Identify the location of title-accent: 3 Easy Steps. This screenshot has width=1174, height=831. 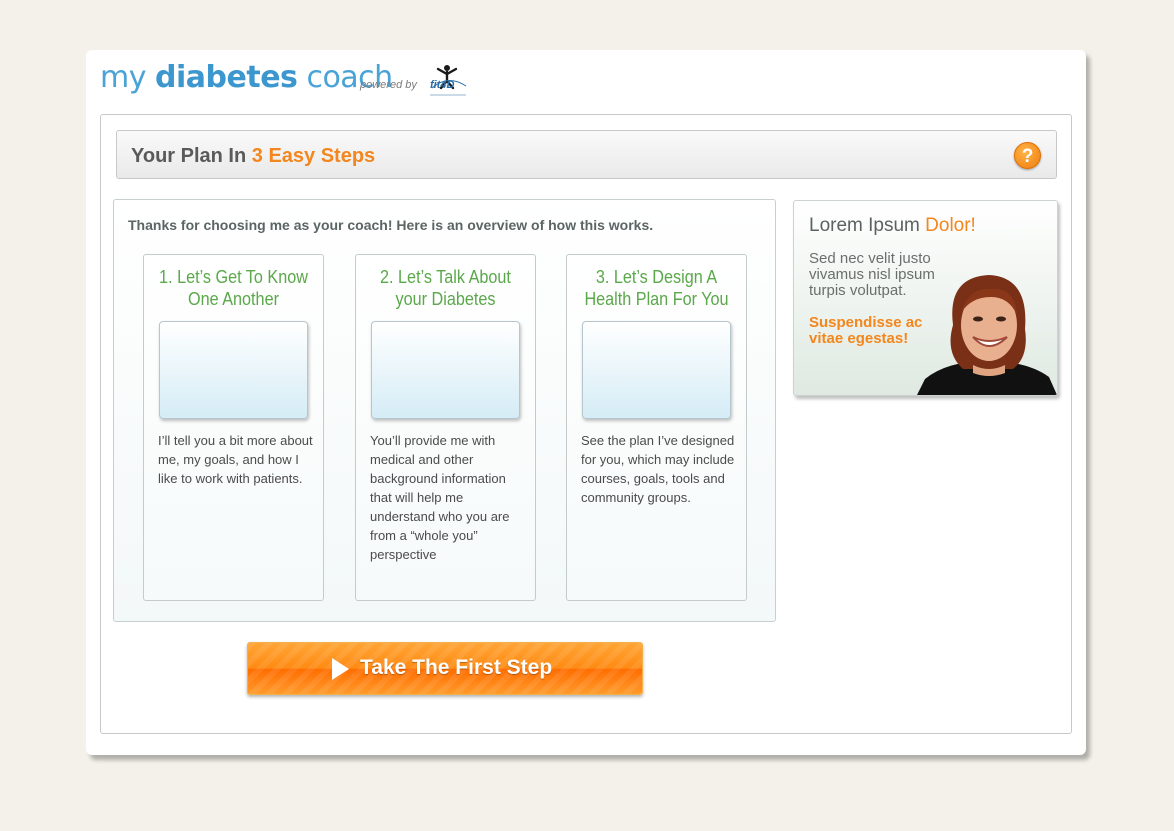
(313, 156).